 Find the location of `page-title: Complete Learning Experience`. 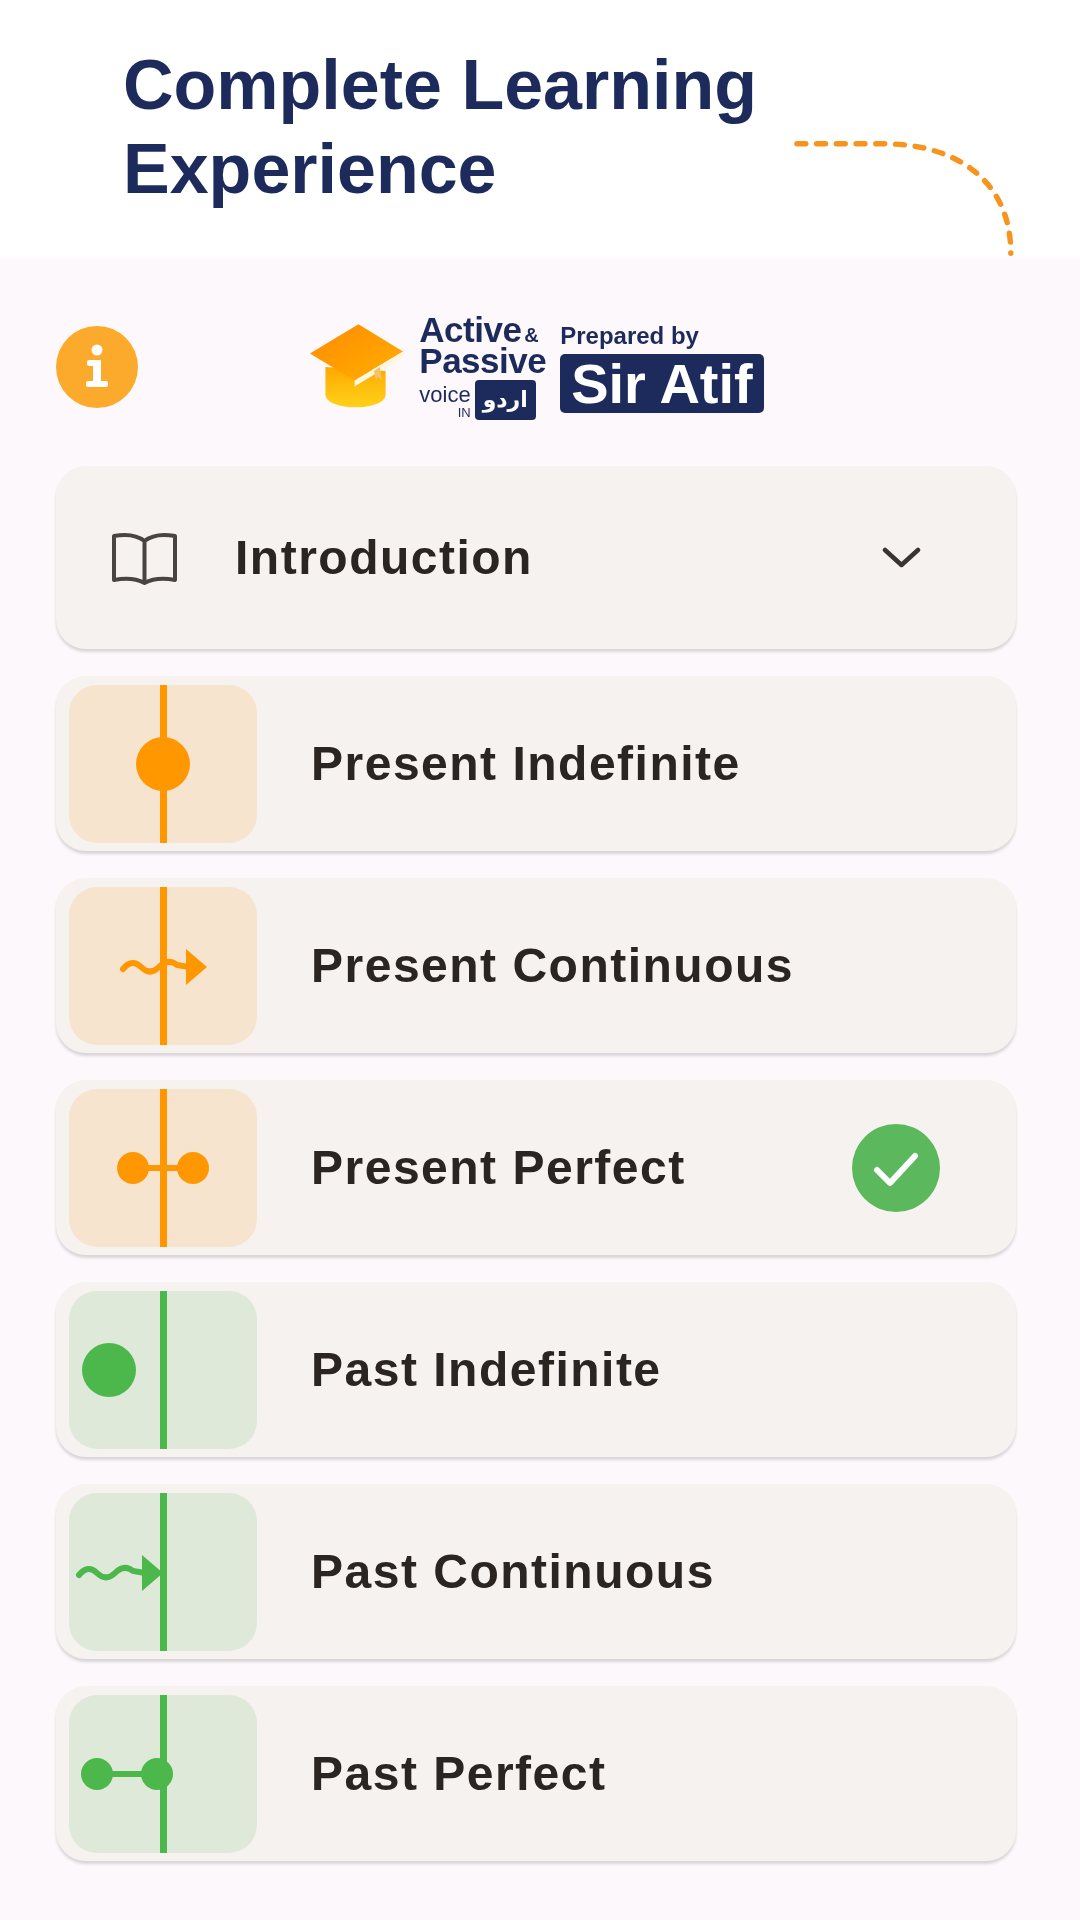

page-title: Complete Learning Experience is located at coordinates (440, 127).